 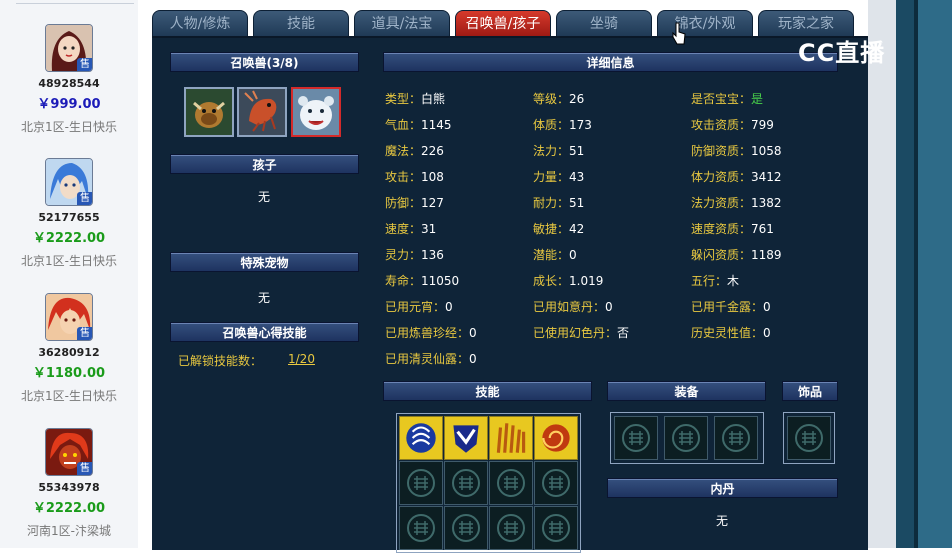 I want to click on stat-value: 是, so click(x=757, y=99).